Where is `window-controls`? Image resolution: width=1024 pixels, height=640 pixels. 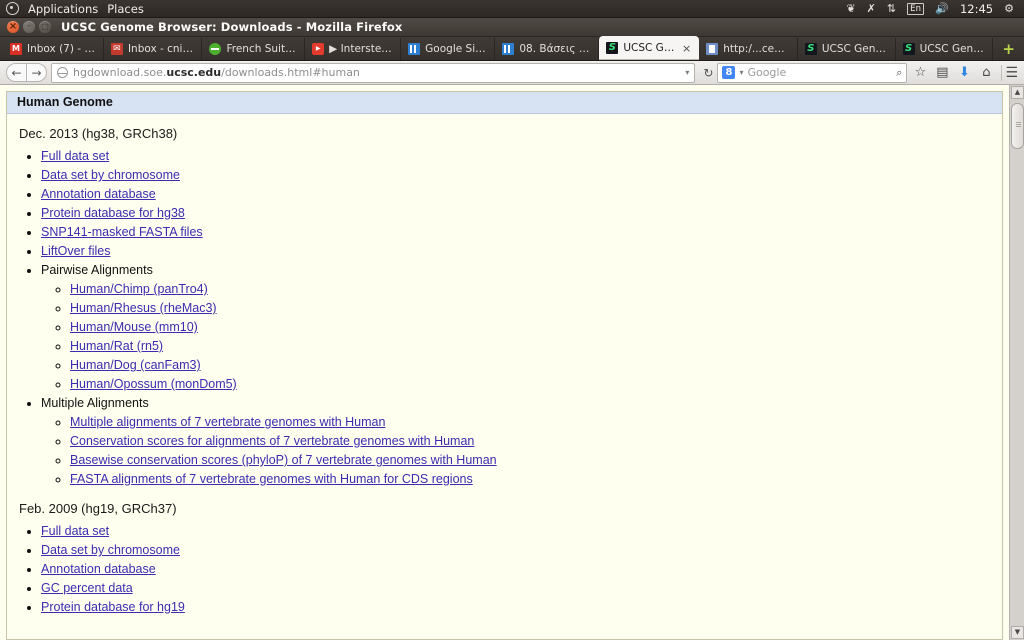
window-controls is located at coordinates (29, 27).